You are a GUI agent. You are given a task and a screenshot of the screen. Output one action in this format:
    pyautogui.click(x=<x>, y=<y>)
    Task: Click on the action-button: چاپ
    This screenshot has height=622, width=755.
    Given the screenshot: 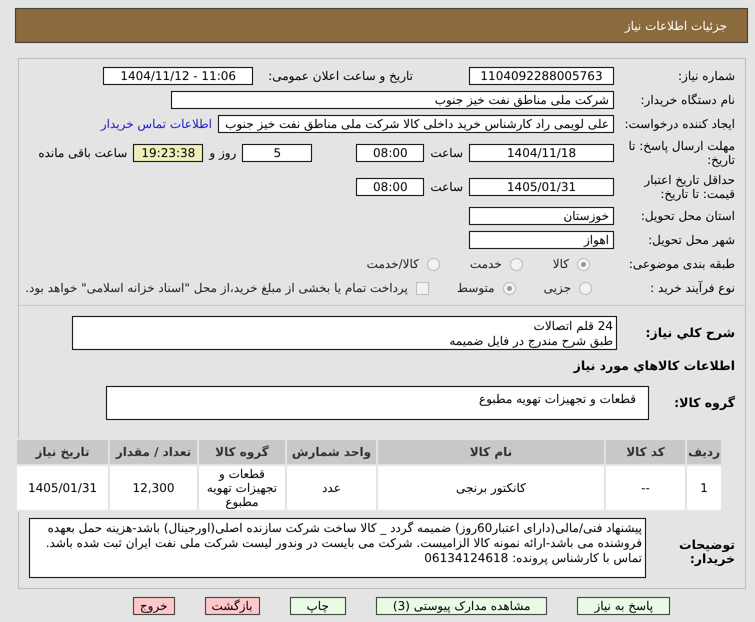 What is the action you would take?
    pyautogui.click(x=318, y=606)
    